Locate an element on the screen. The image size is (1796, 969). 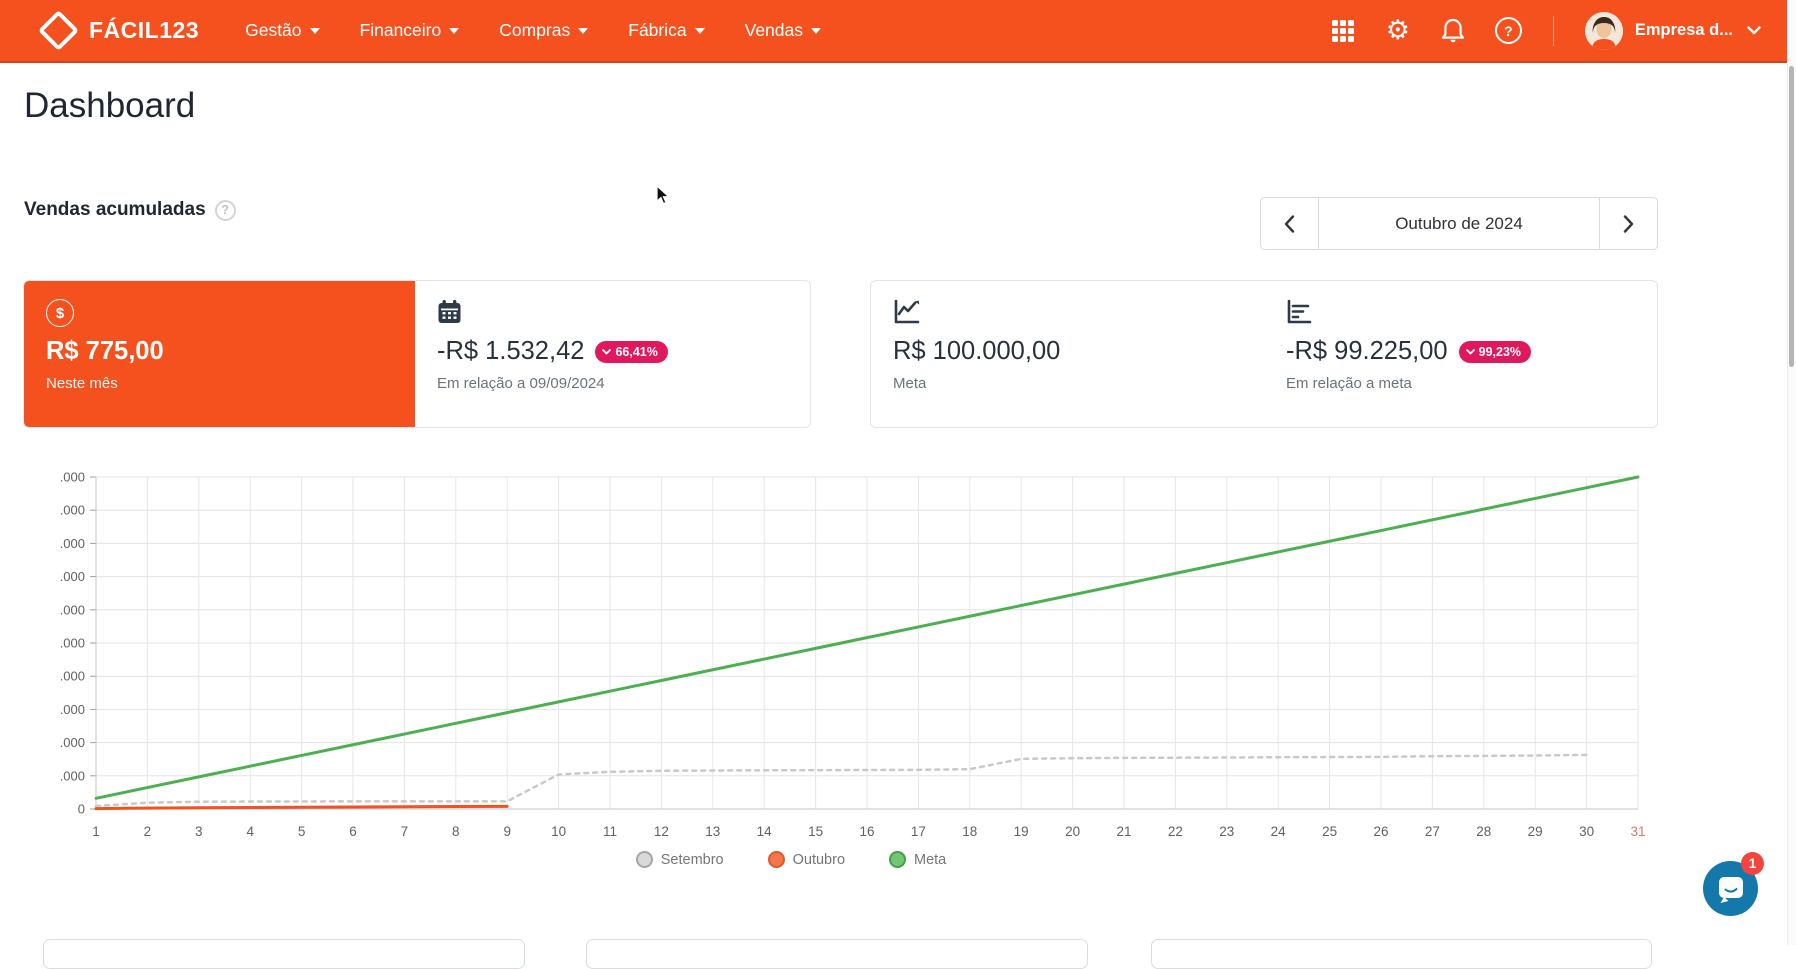
legend-label: Outubro is located at coordinates (819, 859).